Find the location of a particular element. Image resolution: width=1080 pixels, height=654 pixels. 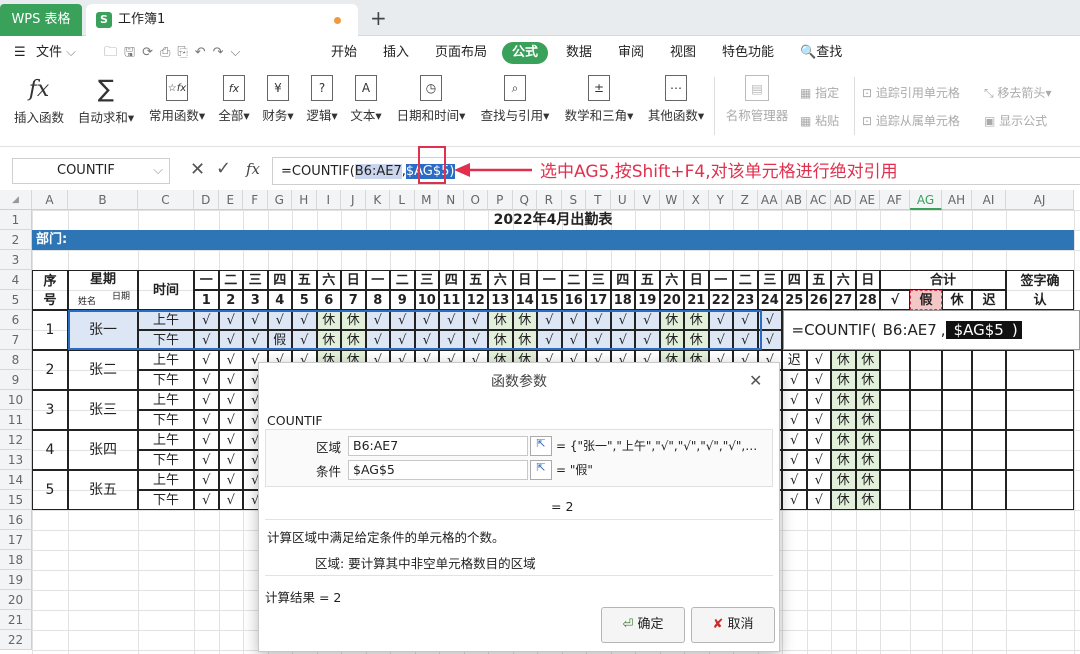

column-header: C is located at coordinates (166, 200).